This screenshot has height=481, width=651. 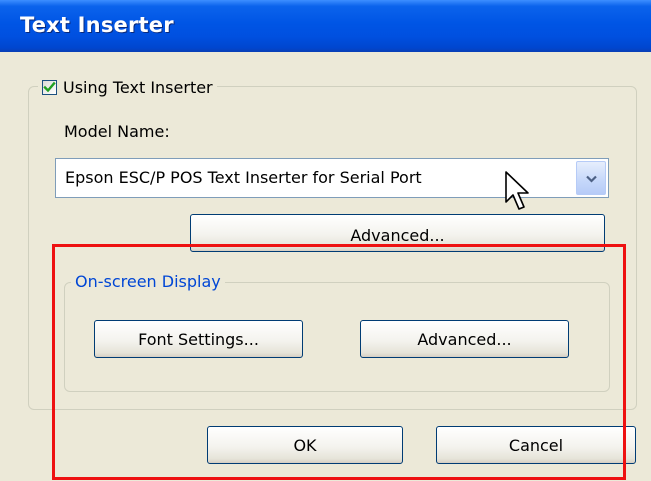 What do you see at coordinates (117, 131) in the screenshot?
I see `model-name-label: Model Name:` at bounding box center [117, 131].